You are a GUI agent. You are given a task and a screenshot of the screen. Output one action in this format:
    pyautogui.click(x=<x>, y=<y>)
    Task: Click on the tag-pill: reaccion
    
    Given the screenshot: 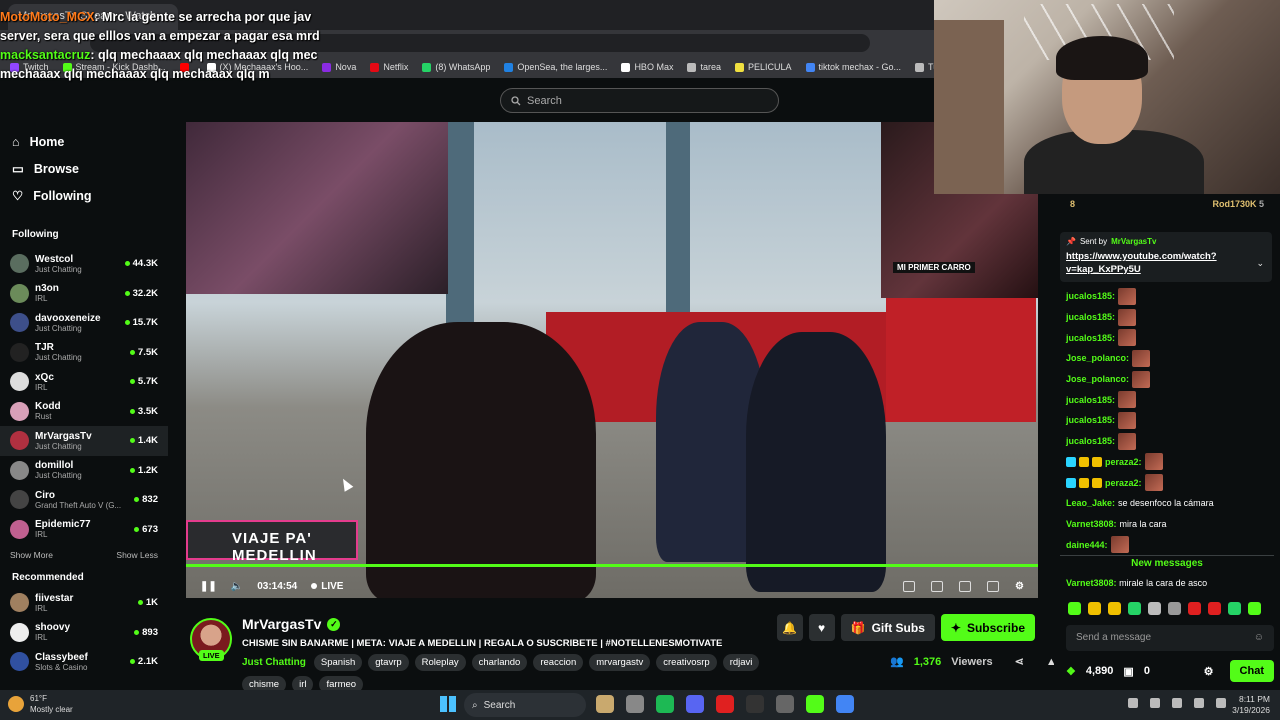 What is the action you would take?
    pyautogui.click(x=558, y=662)
    